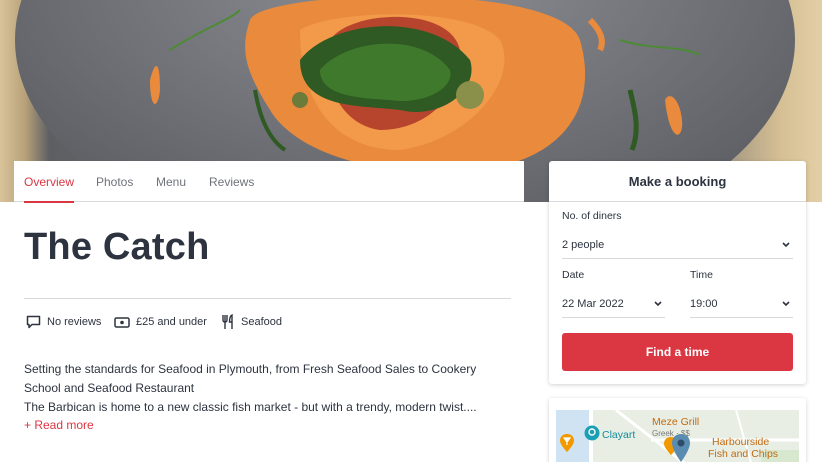  What do you see at coordinates (117, 247) in the screenshot?
I see `restaurant-name: The Catch` at bounding box center [117, 247].